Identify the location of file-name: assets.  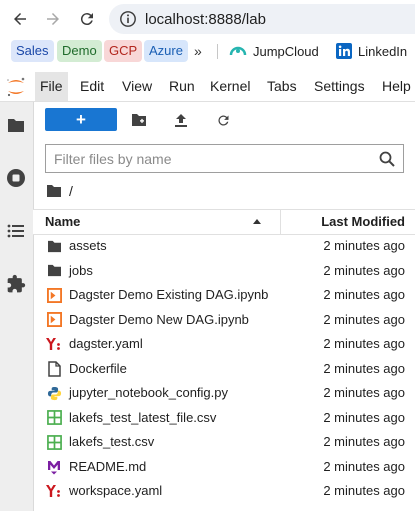
(88, 245).